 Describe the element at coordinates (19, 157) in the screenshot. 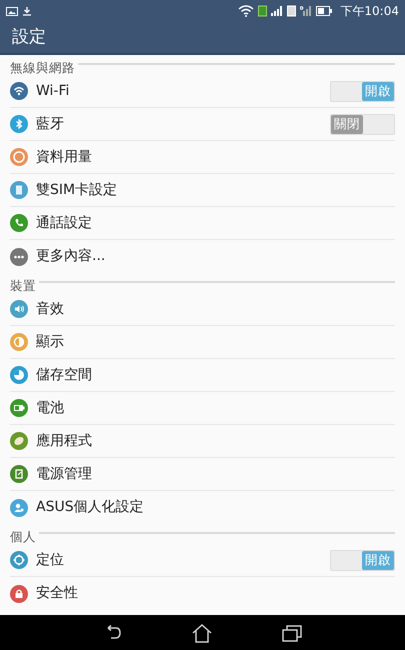

I see `ring-icon` at that location.